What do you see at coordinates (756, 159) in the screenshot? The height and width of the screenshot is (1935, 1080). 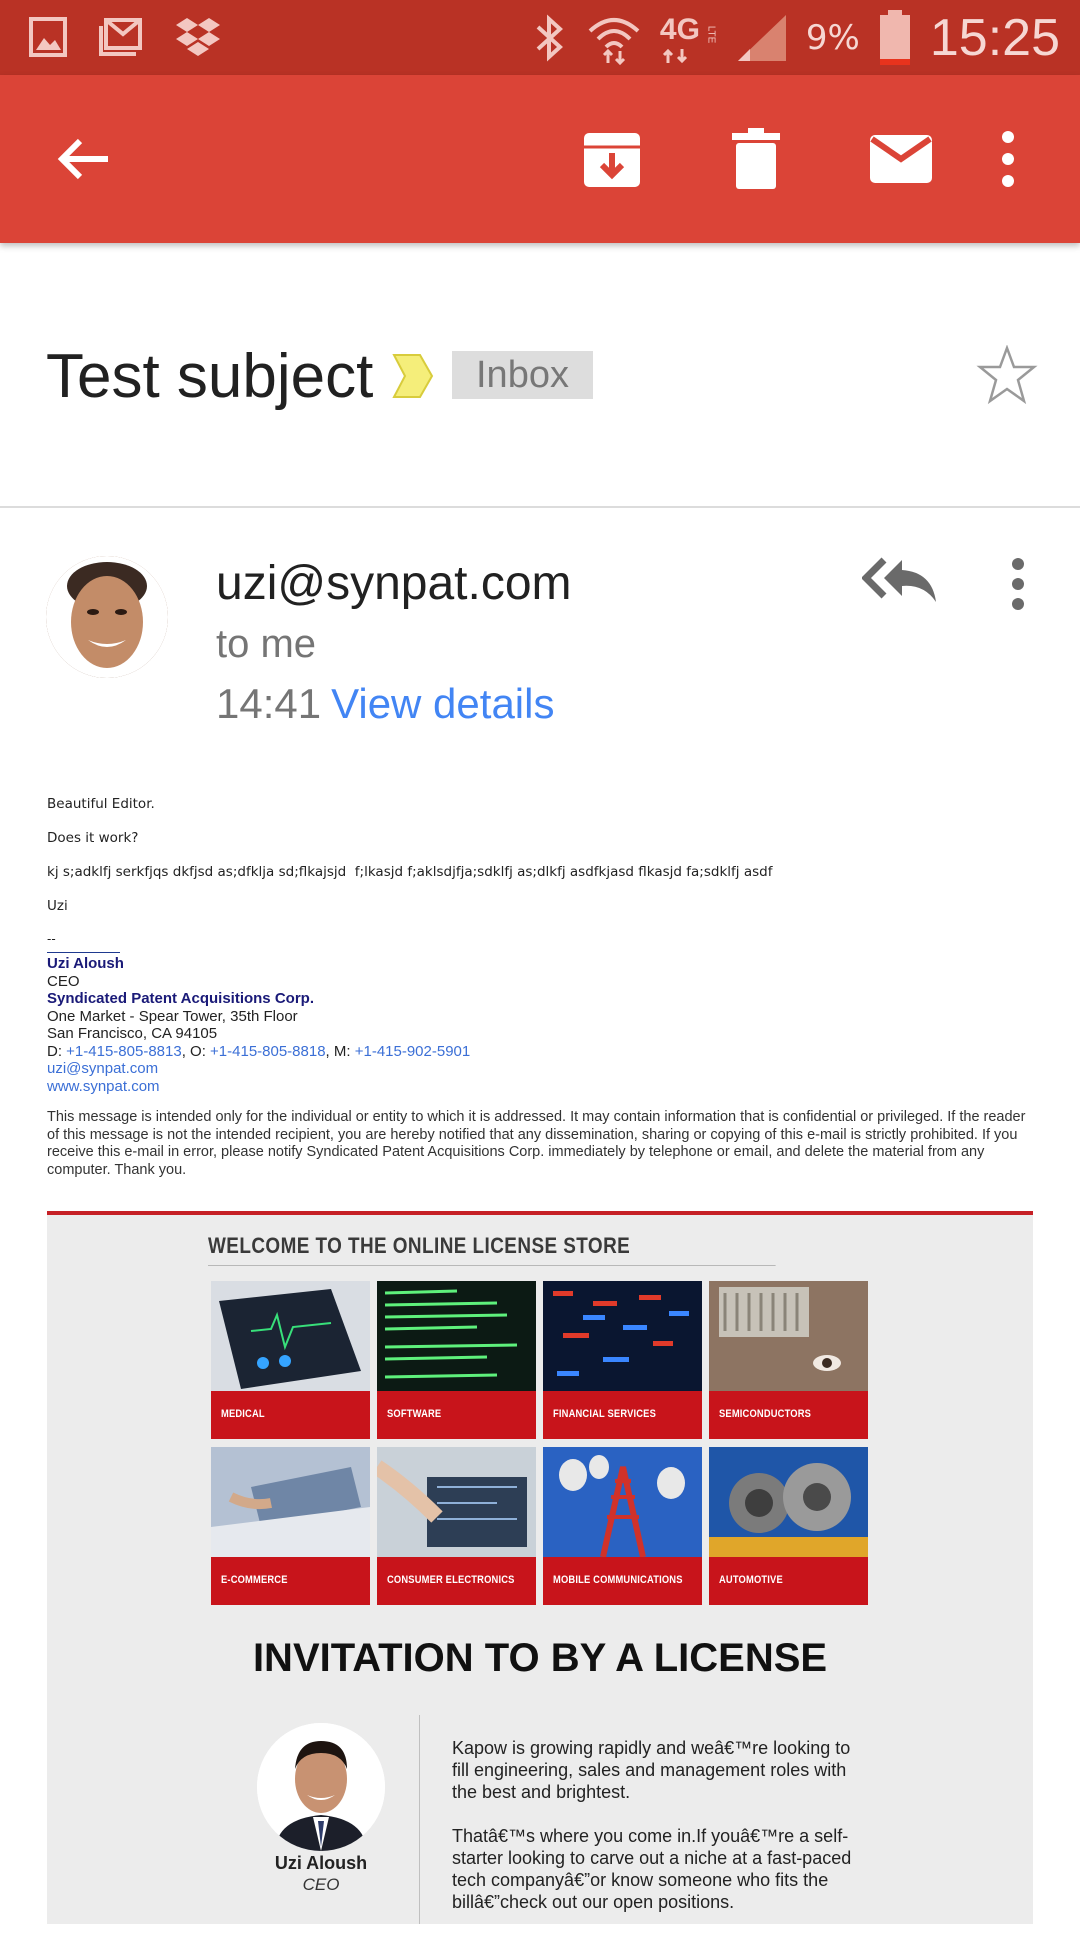 I see `trash-icon` at bounding box center [756, 159].